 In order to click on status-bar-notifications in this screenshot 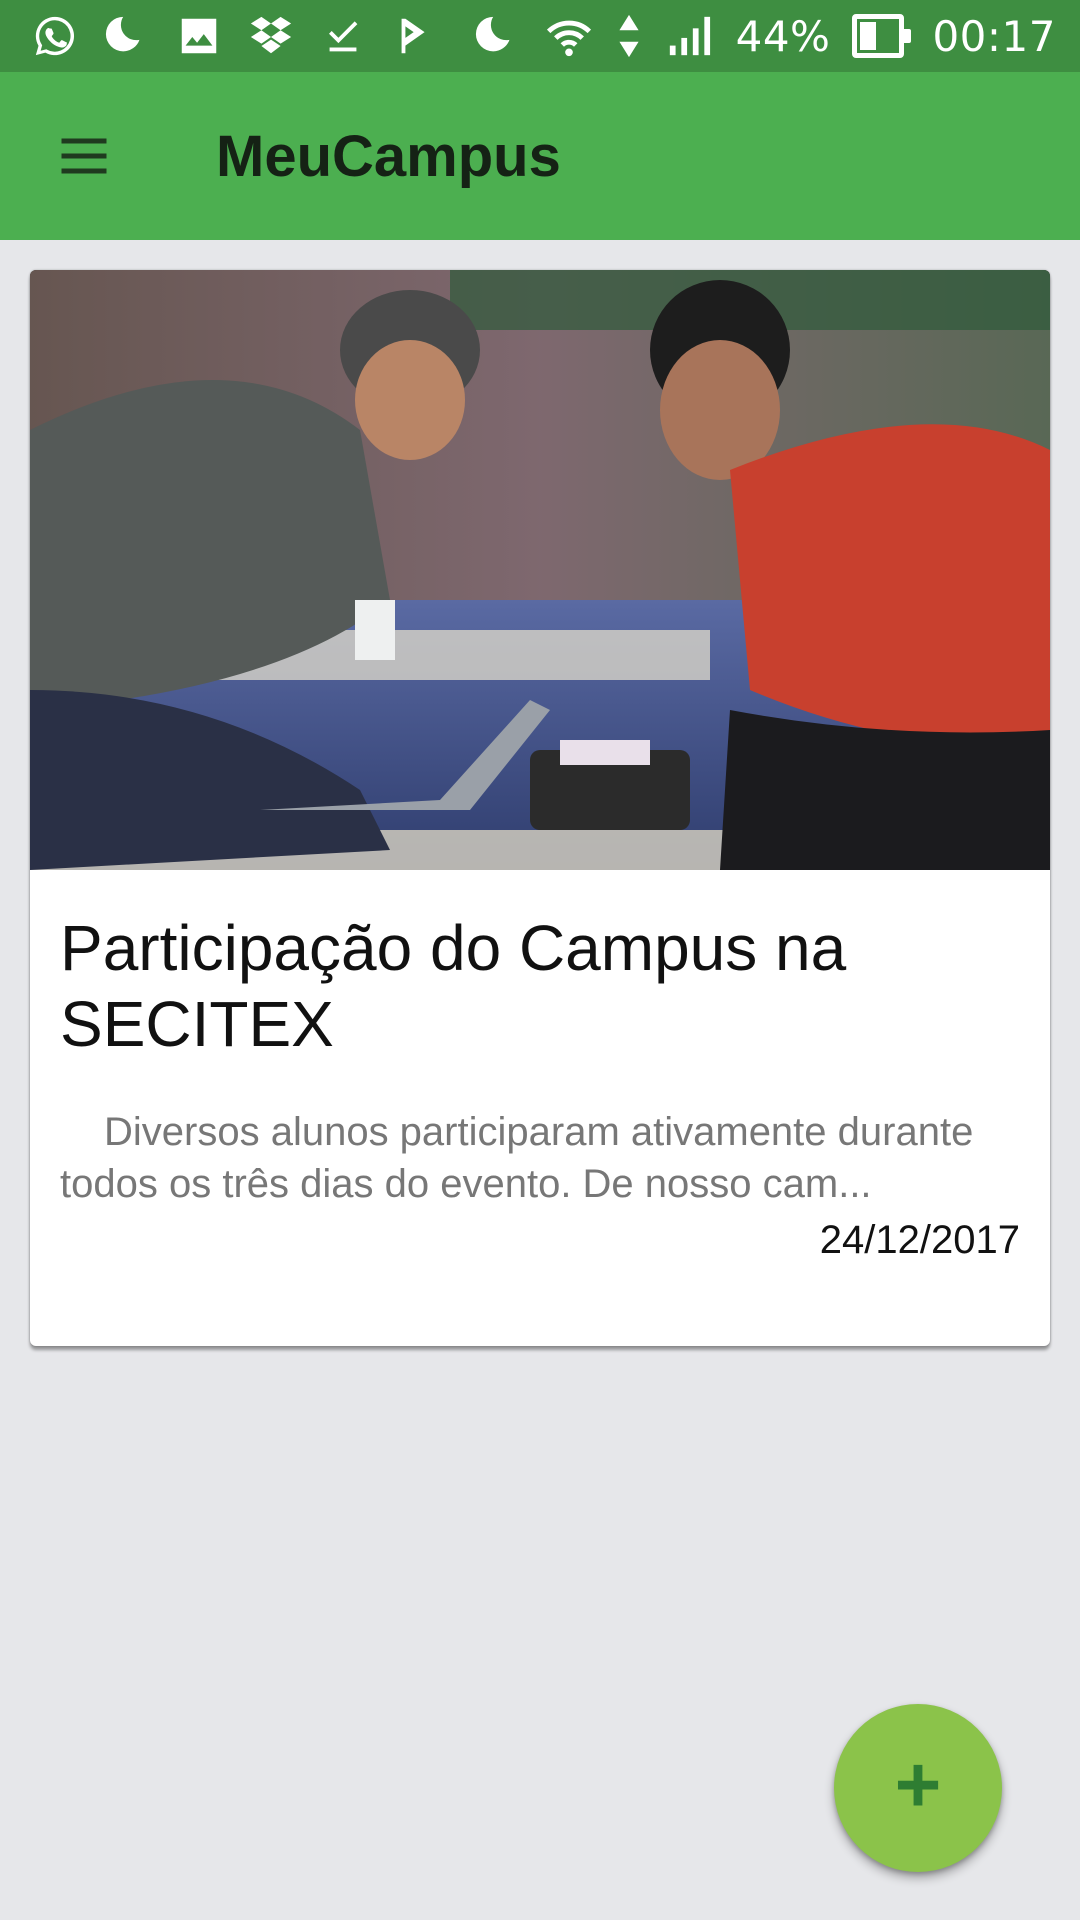, I will do `click(235, 36)`.